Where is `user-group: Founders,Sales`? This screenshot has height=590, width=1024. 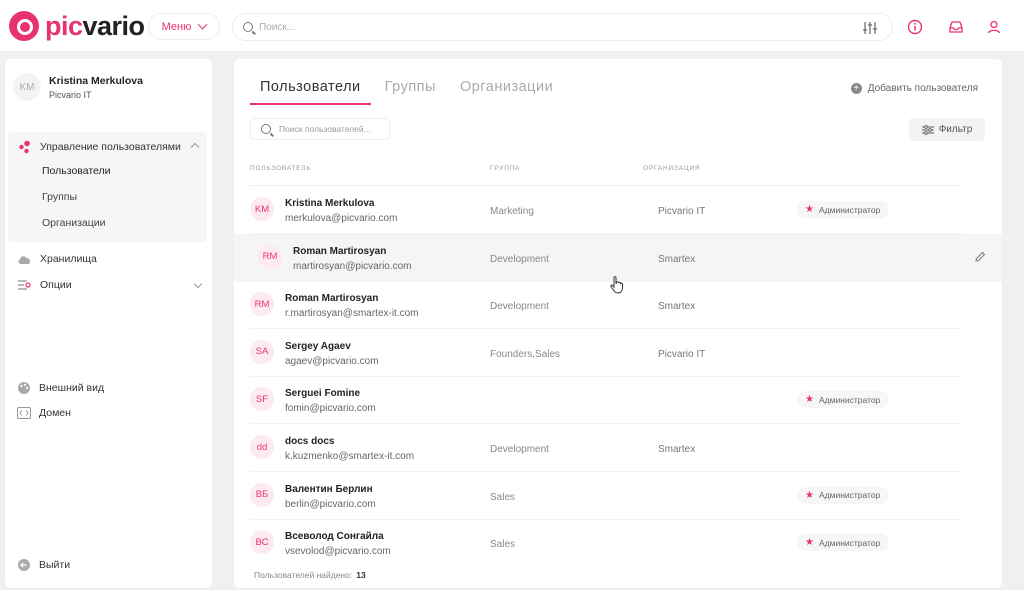
user-group: Founders,Sales is located at coordinates (525, 354).